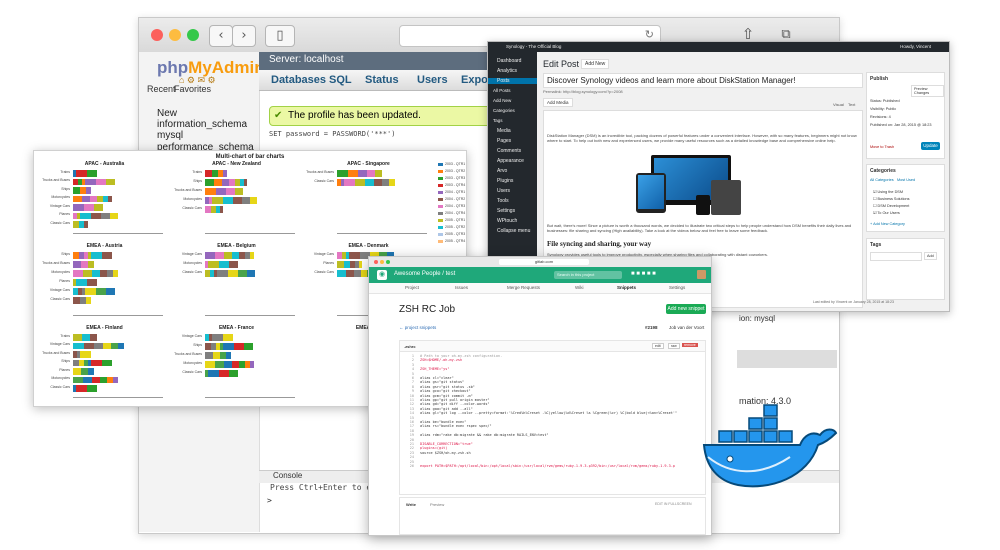 The width and height of the screenshot is (1000, 550). I want to click on search-input: Search in this project, so click(588, 275).